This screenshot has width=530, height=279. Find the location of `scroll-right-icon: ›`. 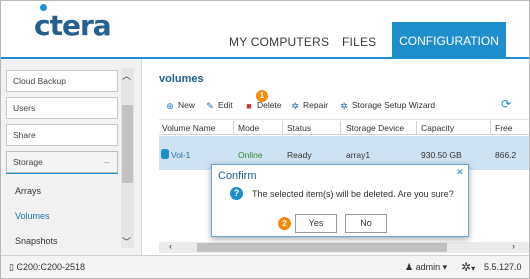

scroll-right-icon: › is located at coordinates (513, 246).